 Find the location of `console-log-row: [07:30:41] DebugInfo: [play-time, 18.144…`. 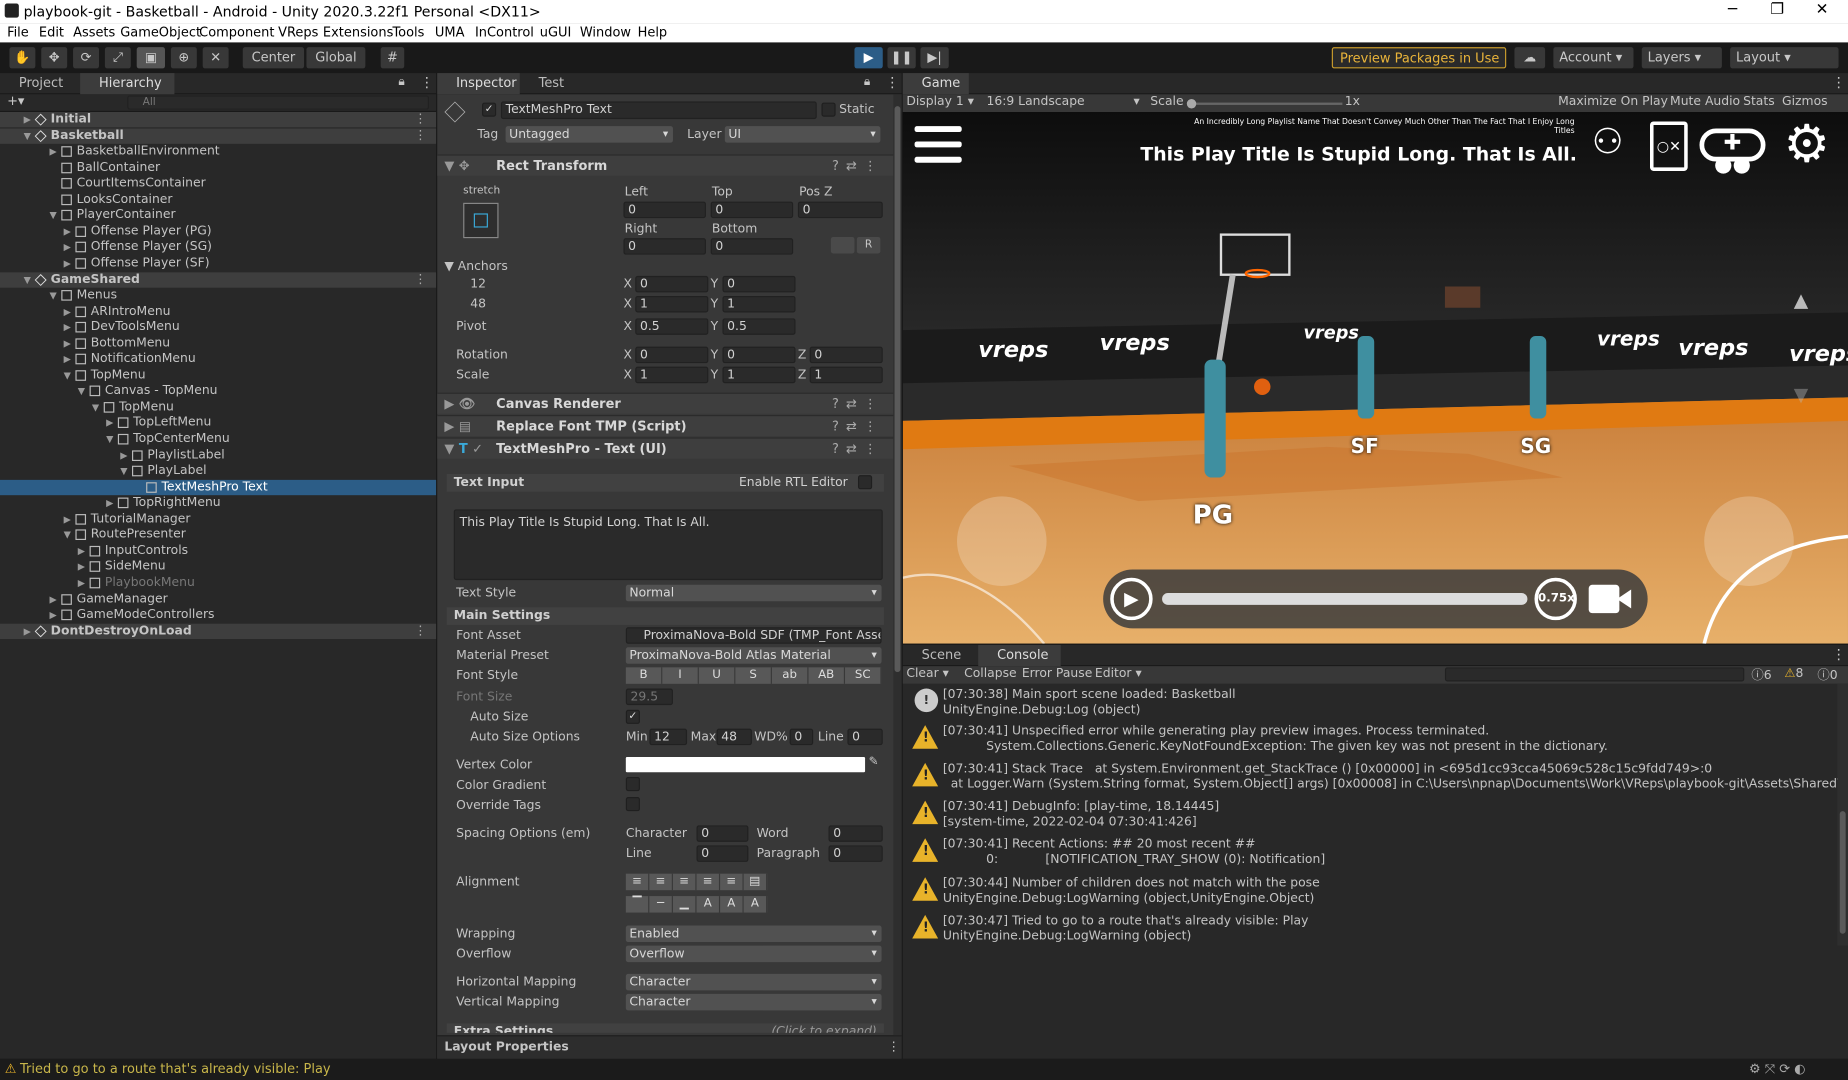

console-log-row: [07:30:41] DebugInfo: [play-time, 18.144… is located at coordinates (1371, 815).